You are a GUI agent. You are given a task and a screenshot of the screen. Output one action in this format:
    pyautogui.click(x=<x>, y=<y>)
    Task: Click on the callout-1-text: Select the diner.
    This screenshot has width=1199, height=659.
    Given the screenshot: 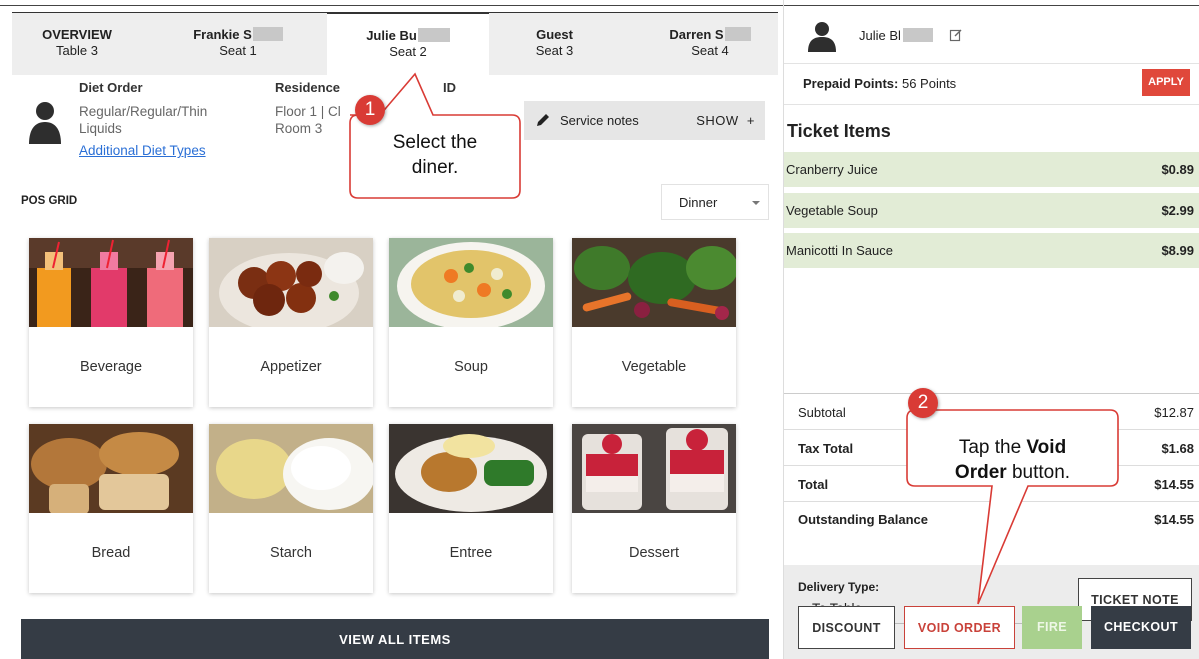 What is the action you would take?
    pyautogui.click(x=435, y=155)
    